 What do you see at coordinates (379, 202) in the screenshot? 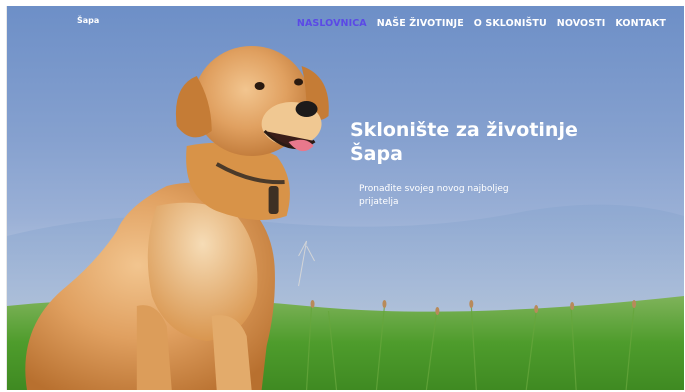
I see `hero-subtitle-line2: prijatelja` at bounding box center [379, 202].